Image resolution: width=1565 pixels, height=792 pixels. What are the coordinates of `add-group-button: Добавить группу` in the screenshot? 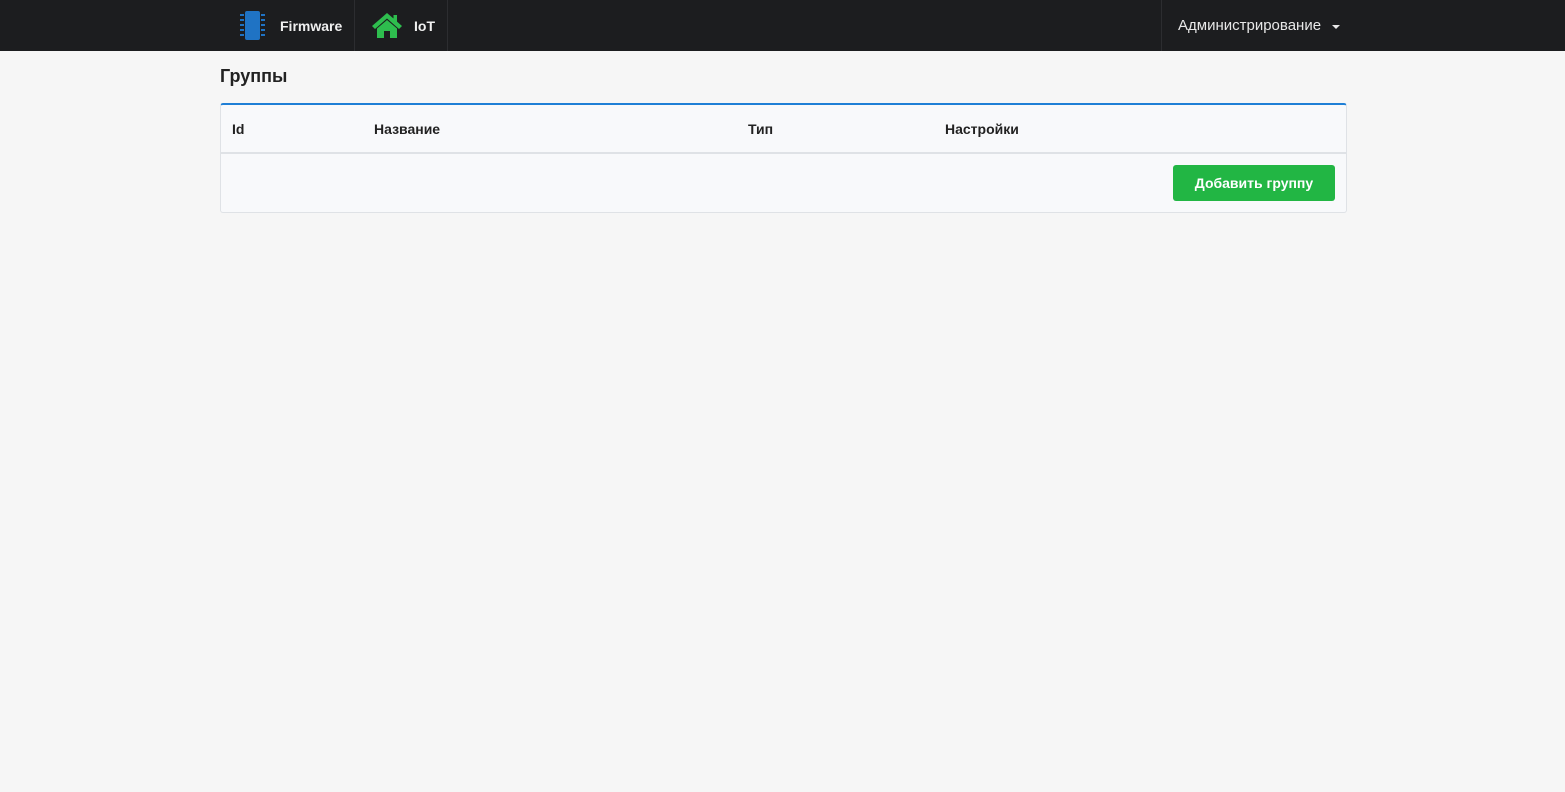 It's located at (1254, 183).